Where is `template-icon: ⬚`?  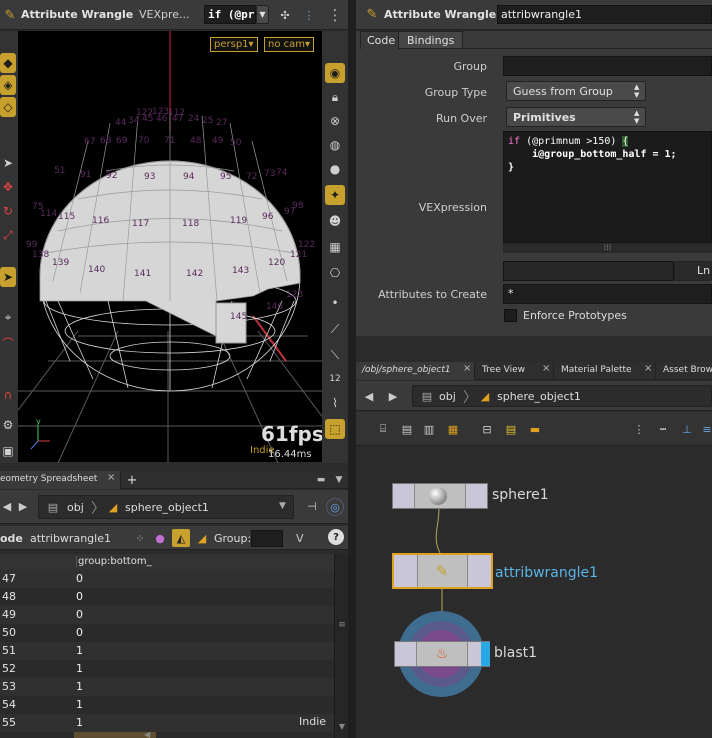 template-icon: ⬚ is located at coordinates (335, 429).